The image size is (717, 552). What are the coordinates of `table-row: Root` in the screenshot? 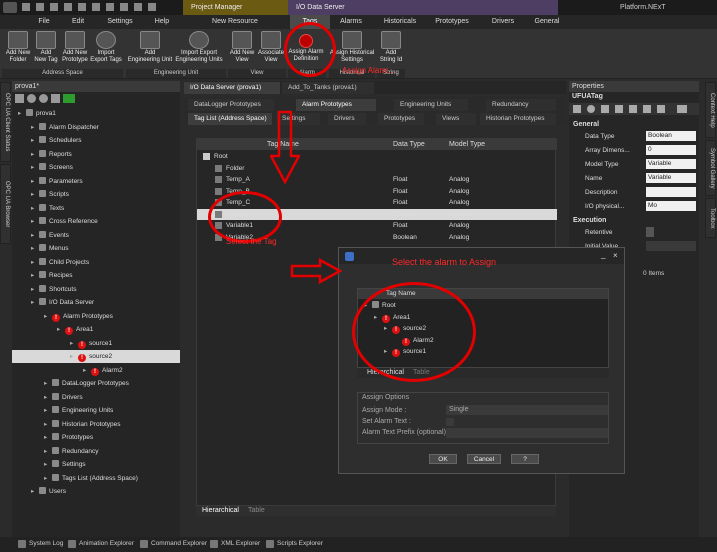 It's located at (377, 156).